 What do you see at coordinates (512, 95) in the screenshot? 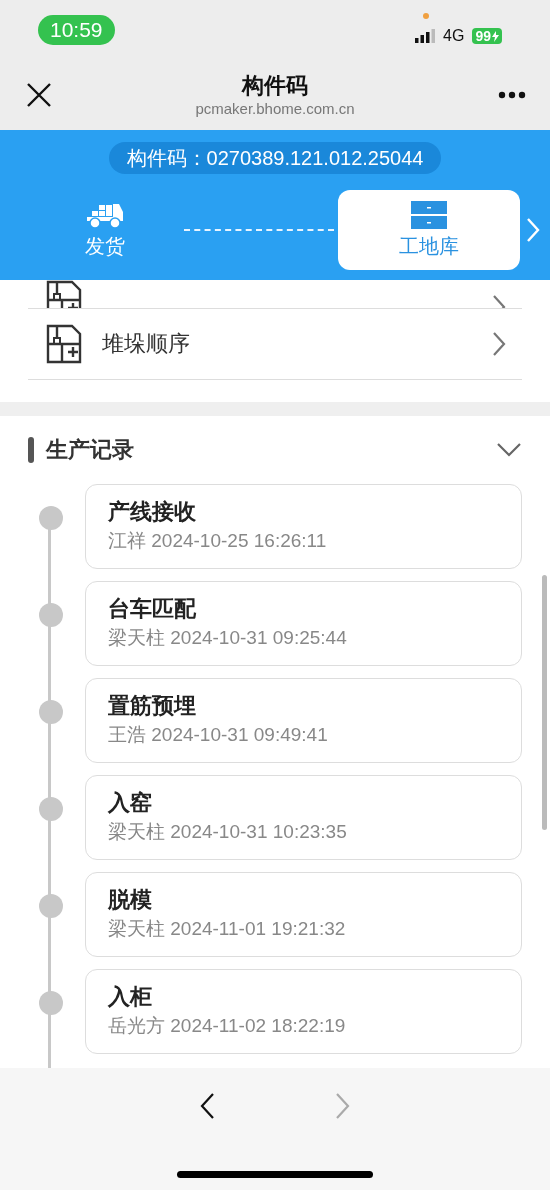
I see `more-button` at bounding box center [512, 95].